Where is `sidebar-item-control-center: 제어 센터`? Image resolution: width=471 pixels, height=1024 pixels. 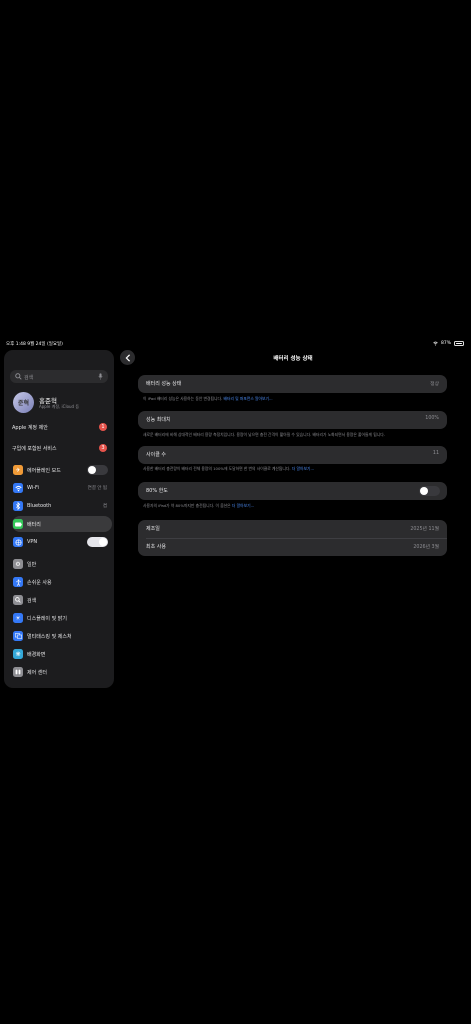
sidebar-item-control-center: 제어 센터 is located at coordinates (61, 672).